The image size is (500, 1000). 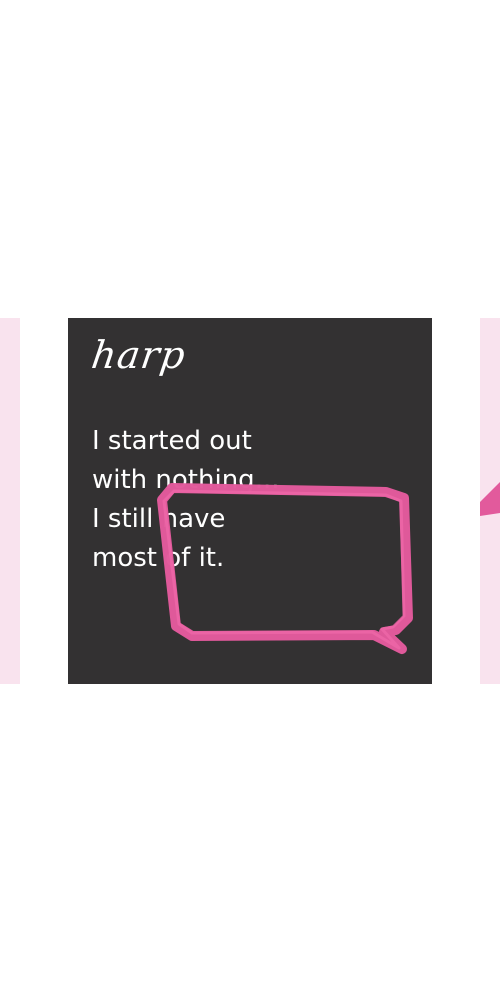 What do you see at coordinates (172, 441) in the screenshot?
I see `quote-line-1: I started out` at bounding box center [172, 441].